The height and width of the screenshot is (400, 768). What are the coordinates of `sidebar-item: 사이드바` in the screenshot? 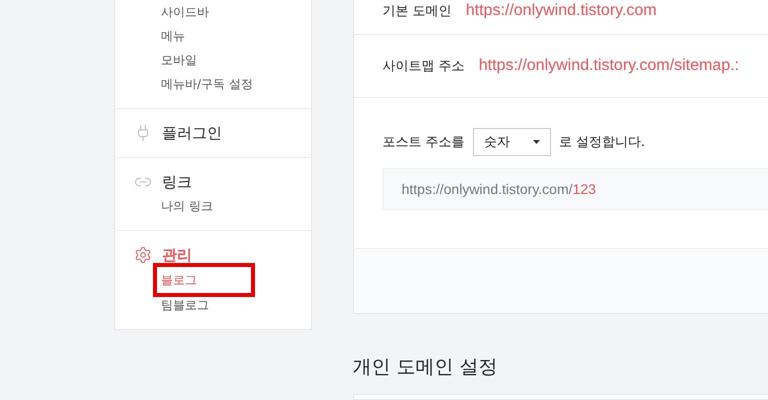 It's located at (185, 12).